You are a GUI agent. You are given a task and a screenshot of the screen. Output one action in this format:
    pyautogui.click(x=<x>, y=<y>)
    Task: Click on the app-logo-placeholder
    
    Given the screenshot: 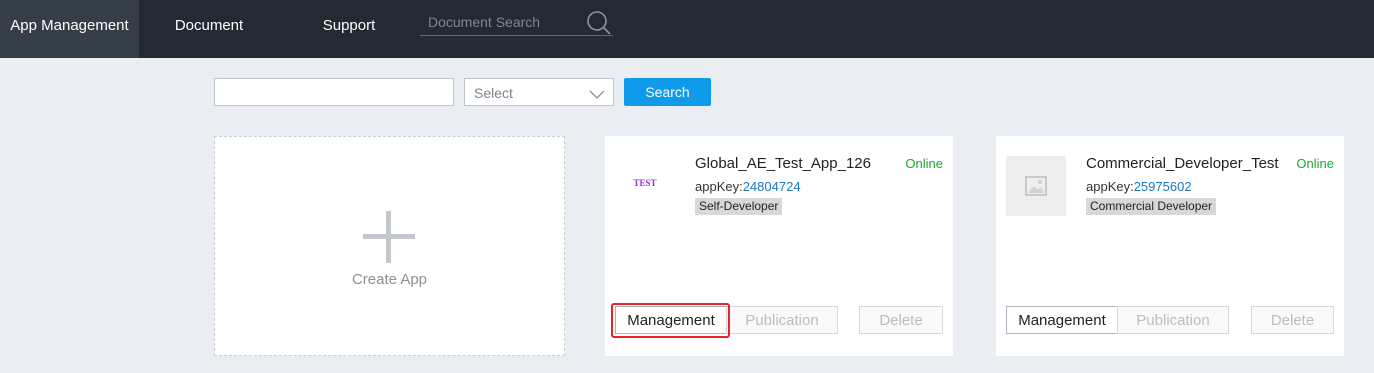 What is the action you would take?
    pyautogui.click(x=1036, y=186)
    